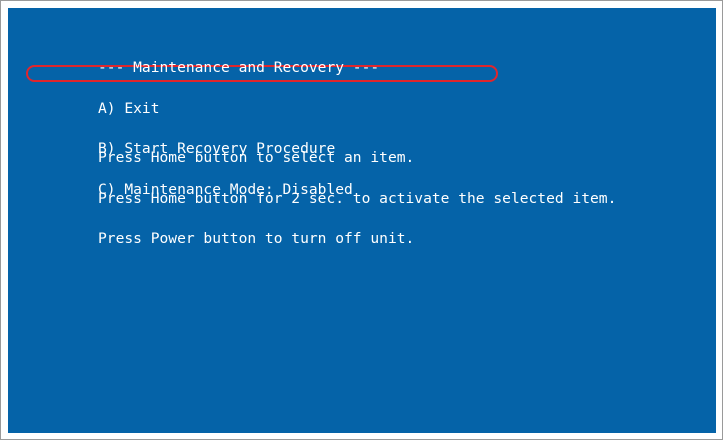 This screenshot has width=723, height=440. Describe the element at coordinates (256, 238) in the screenshot. I see `instruction-power-off: Press Power button to turn off unit.` at that location.